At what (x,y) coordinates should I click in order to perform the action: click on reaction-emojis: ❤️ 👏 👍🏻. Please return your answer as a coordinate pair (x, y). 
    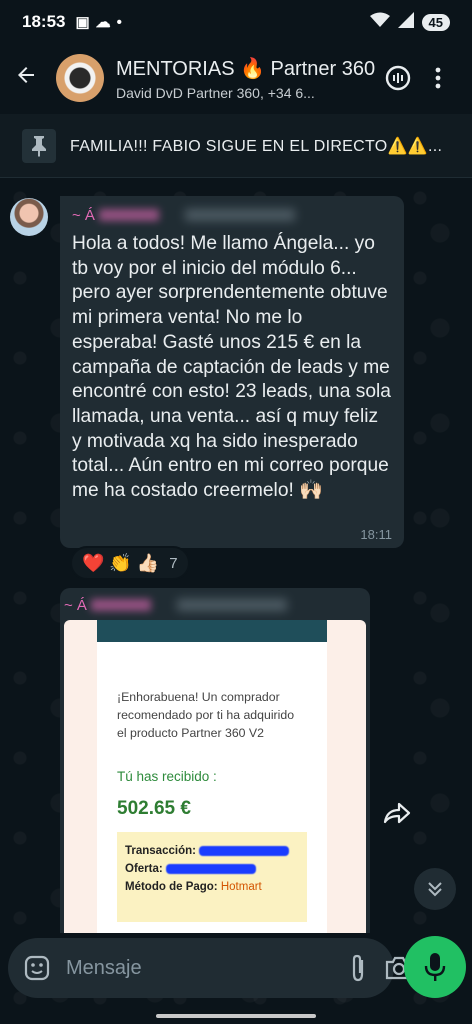
    Looking at the image, I should click on (121, 562).